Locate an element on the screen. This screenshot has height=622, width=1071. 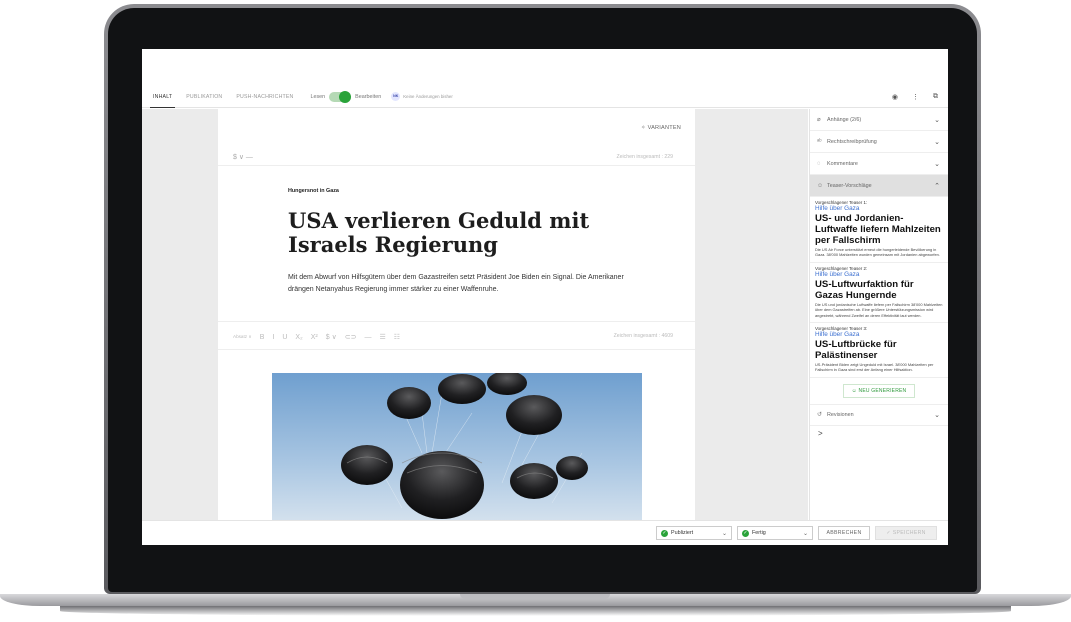
workflow-status-select: ✓ Fertig ⌄ is located at coordinates (775, 533).